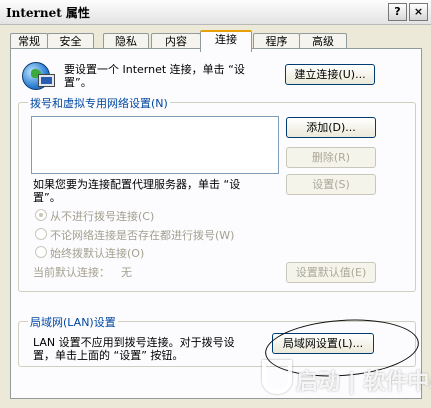 This screenshot has width=431, height=408. I want to click on help-button: ?, so click(397, 12).